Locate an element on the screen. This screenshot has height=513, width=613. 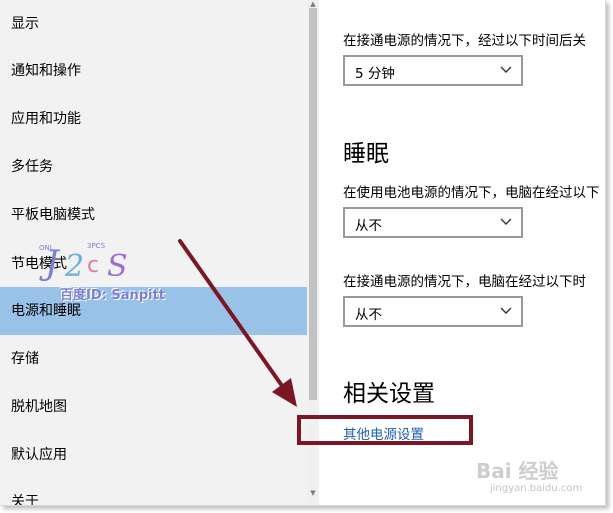
related-settings-heading: 相关设置 is located at coordinates (389, 394).